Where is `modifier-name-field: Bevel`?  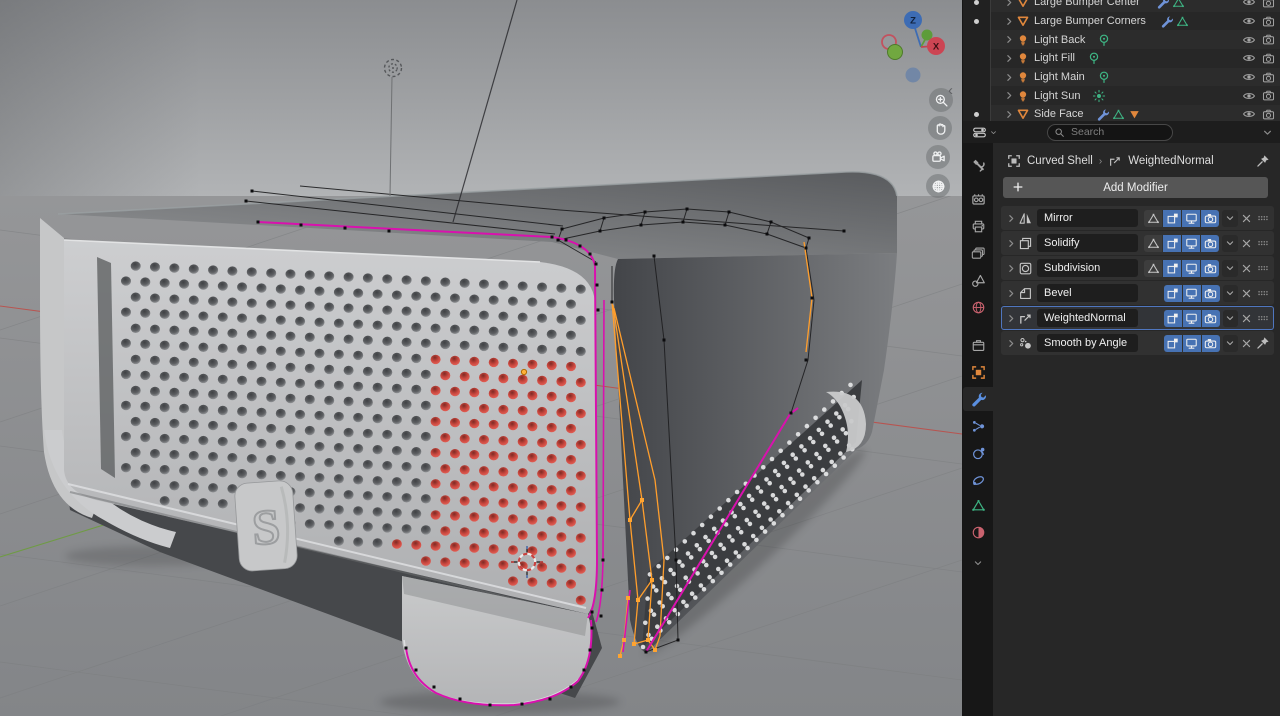 modifier-name-field: Bevel is located at coordinates (1087, 293).